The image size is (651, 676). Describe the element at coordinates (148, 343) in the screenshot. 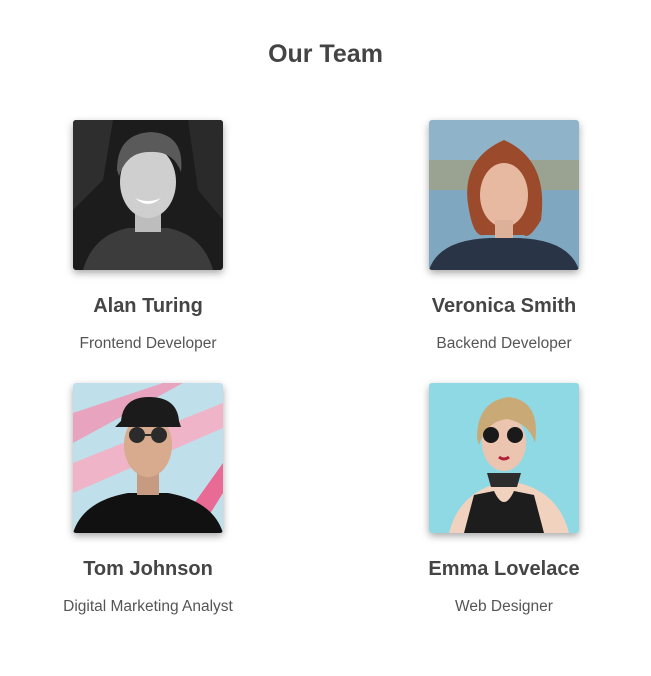

I see `member-role: Frontend Developer` at that location.